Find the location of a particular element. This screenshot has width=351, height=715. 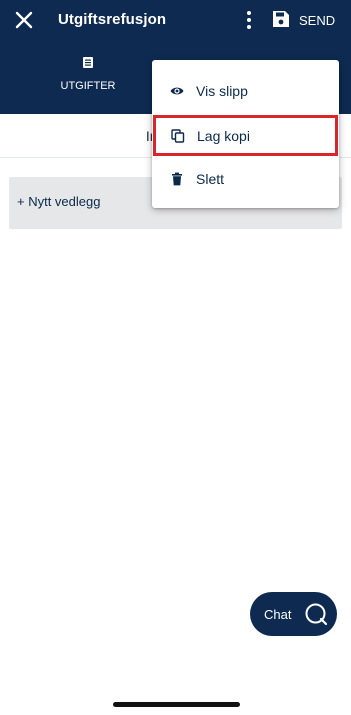

menu-item-lag-kopi: Lag kopi is located at coordinates (245, 135).